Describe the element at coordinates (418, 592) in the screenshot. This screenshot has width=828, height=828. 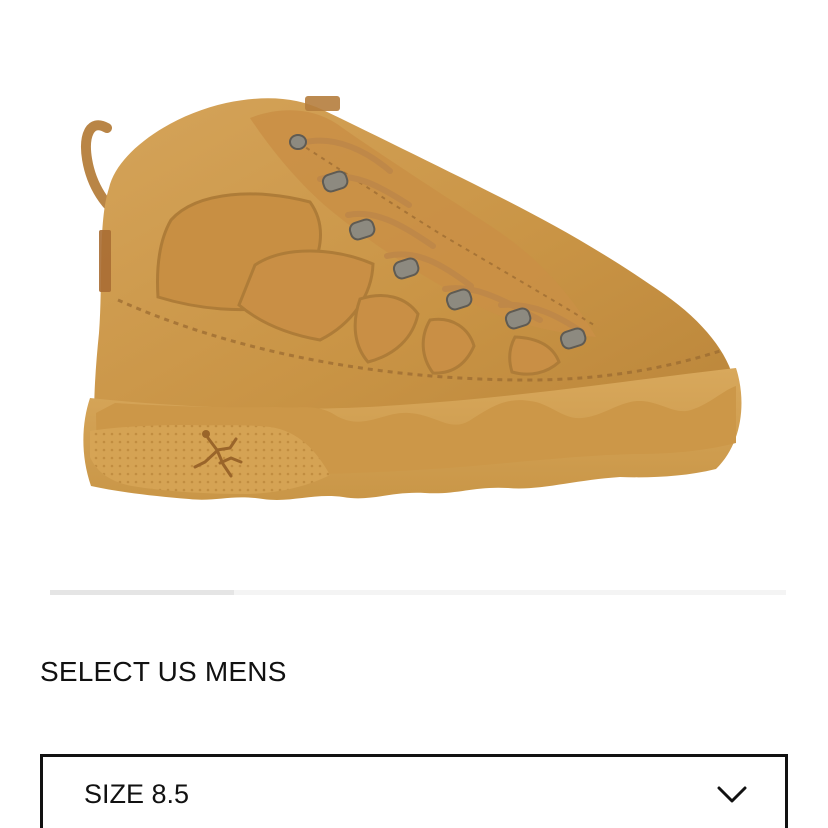
I see `carousel-progress-track` at that location.